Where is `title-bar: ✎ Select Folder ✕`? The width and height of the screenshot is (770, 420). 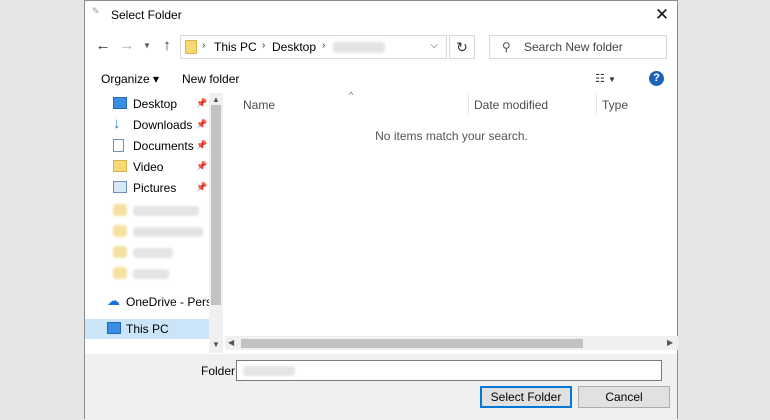 title-bar: ✎ Select Folder ✕ is located at coordinates (381, 16).